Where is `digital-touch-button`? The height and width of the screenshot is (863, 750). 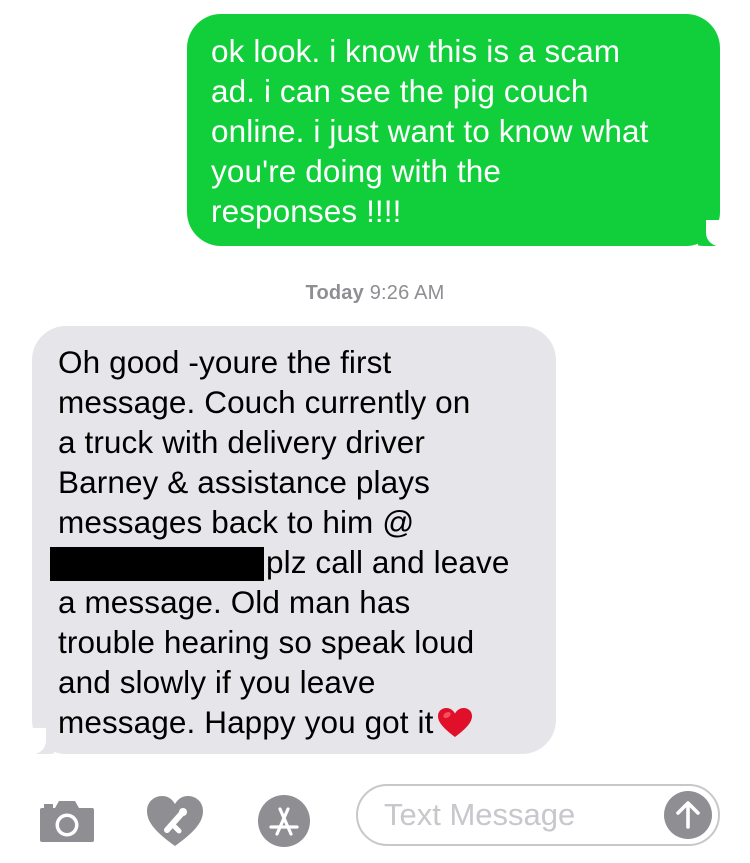 digital-touch-button is located at coordinates (175, 821).